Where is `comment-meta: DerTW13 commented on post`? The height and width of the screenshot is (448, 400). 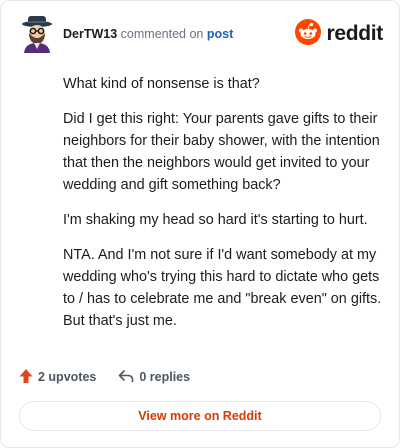 comment-meta: DerTW13 commented on post is located at coordinates (148, 34).